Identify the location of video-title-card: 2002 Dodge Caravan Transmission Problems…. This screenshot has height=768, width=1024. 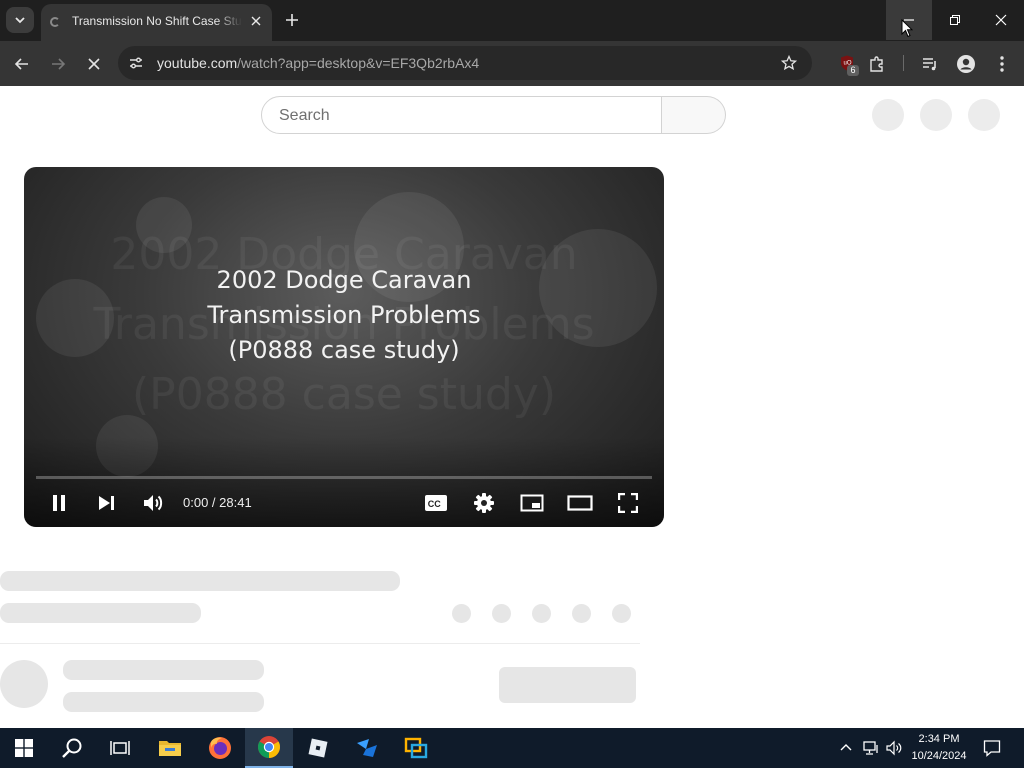
(344, 315).